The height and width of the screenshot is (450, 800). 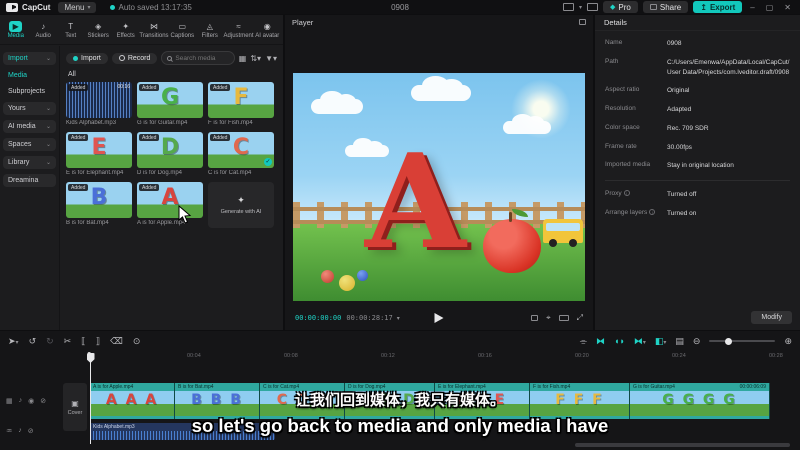 What do you see at coordinates (116, 341) in the screenshot?
I see `delete-icon: ⌫` at bounding box center [116, 341].